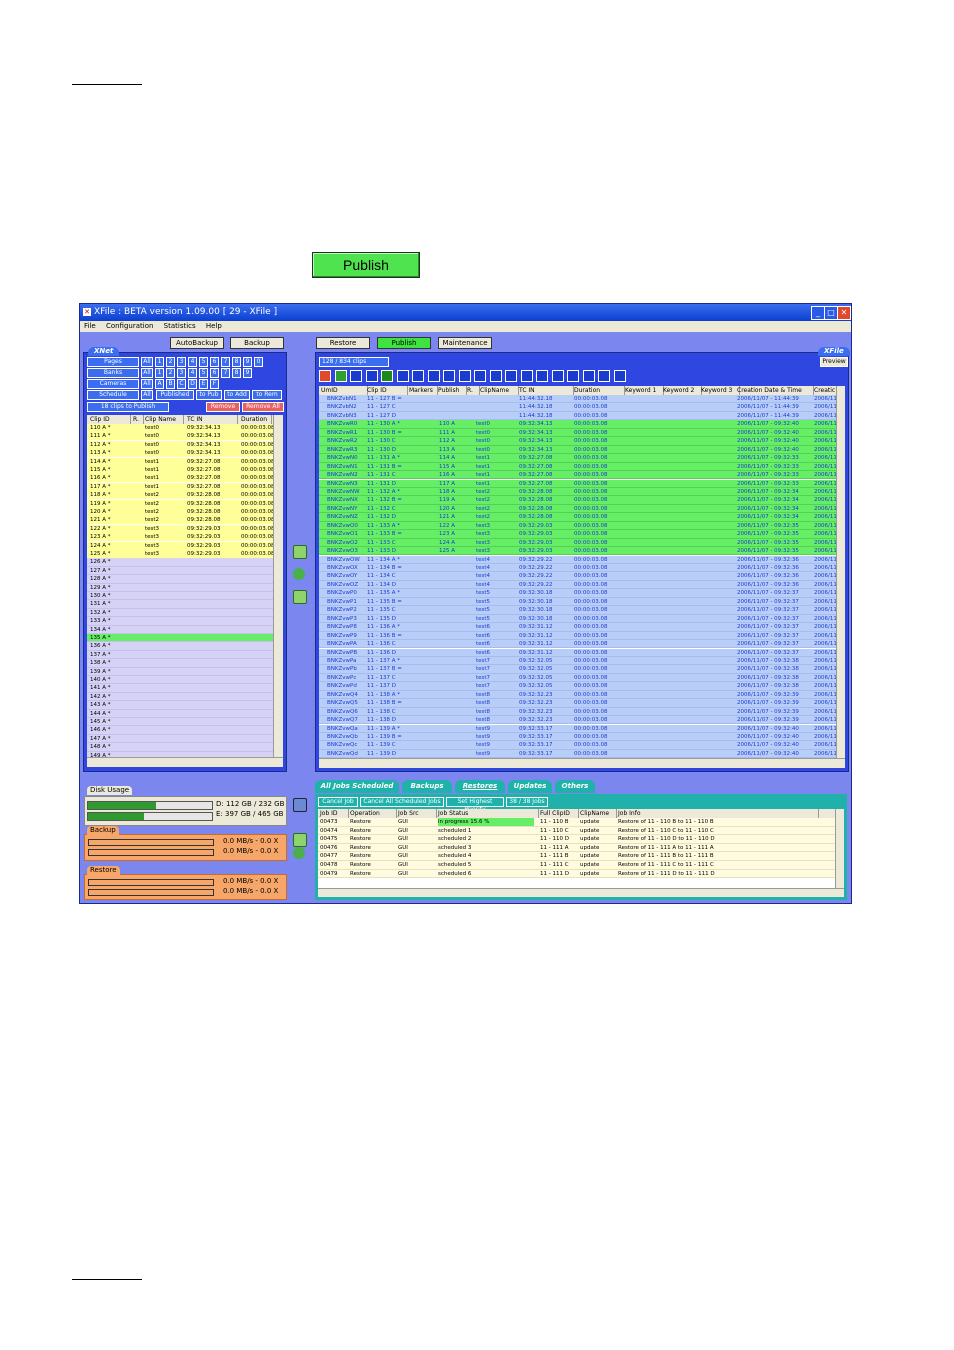  I want to click on col-header: Keyword 3, so click(720, 390).